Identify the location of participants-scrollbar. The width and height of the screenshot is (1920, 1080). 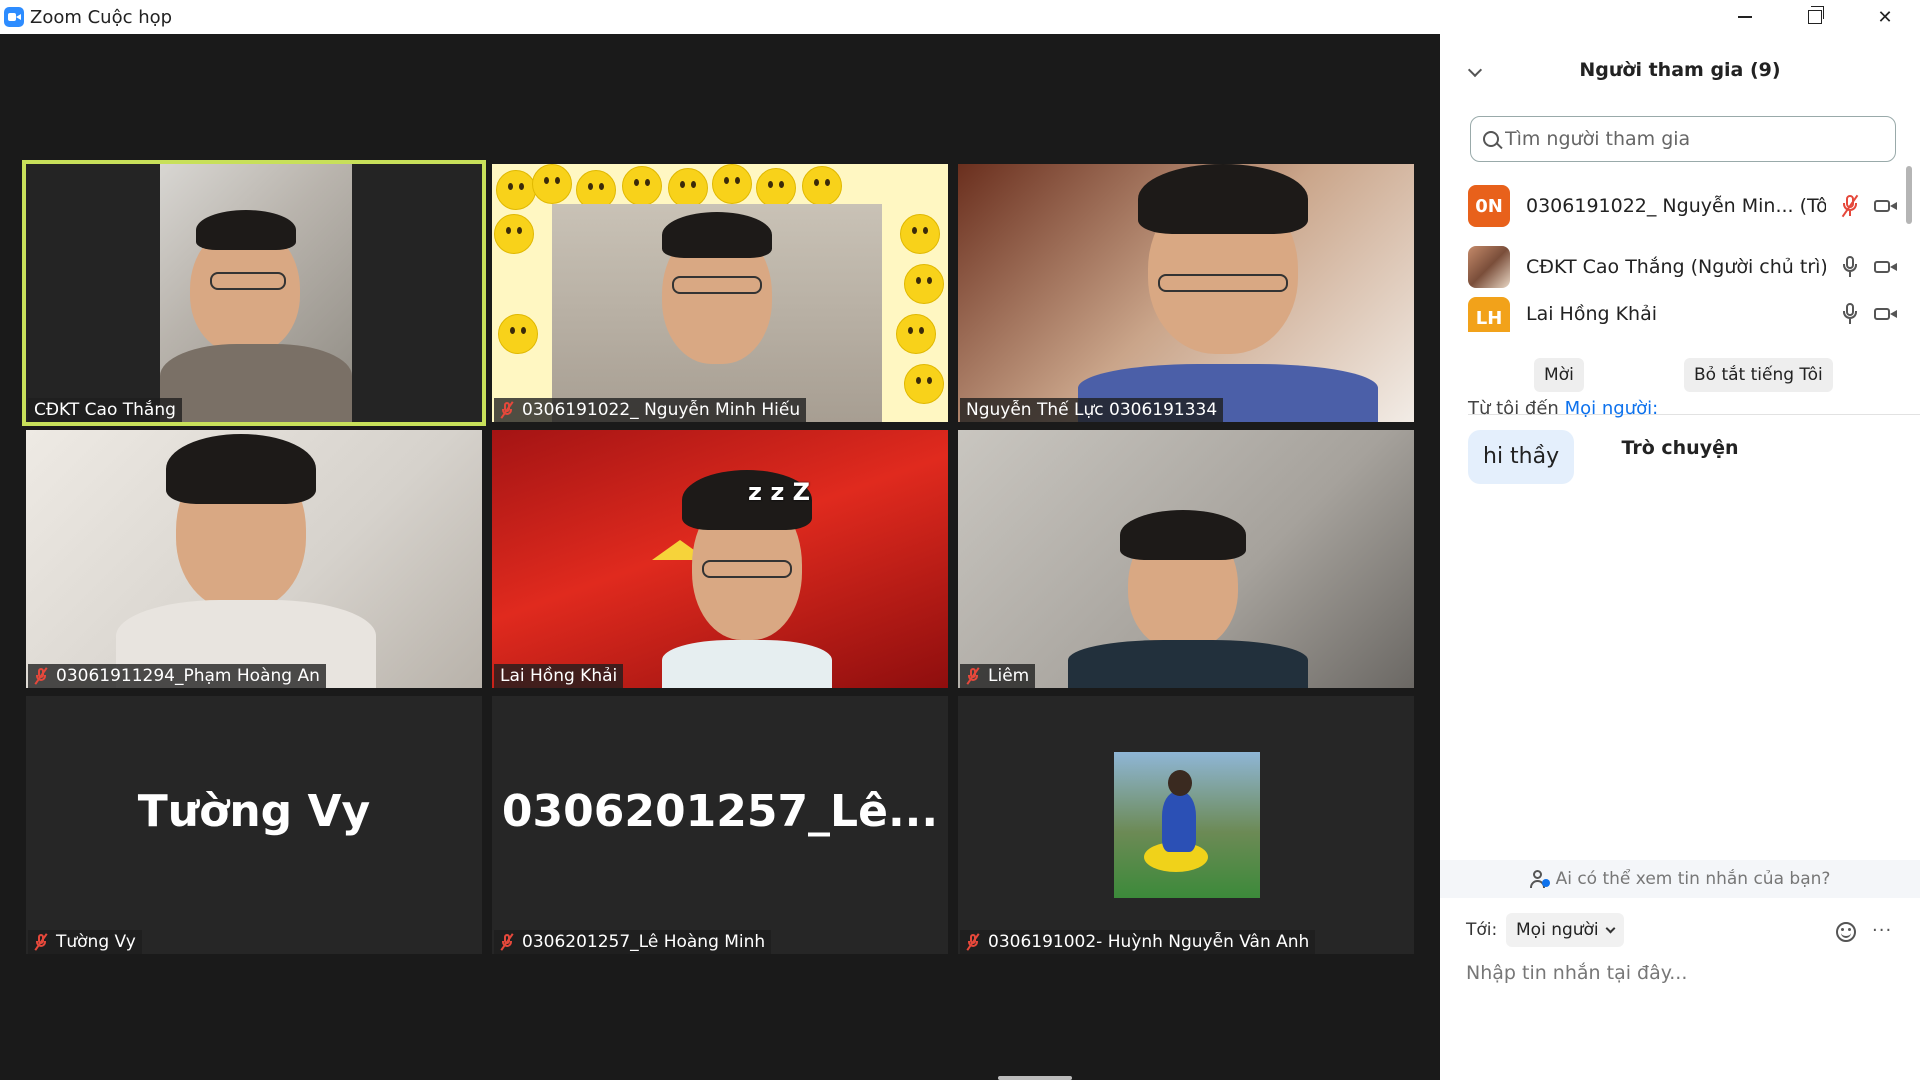
(1909, 195).